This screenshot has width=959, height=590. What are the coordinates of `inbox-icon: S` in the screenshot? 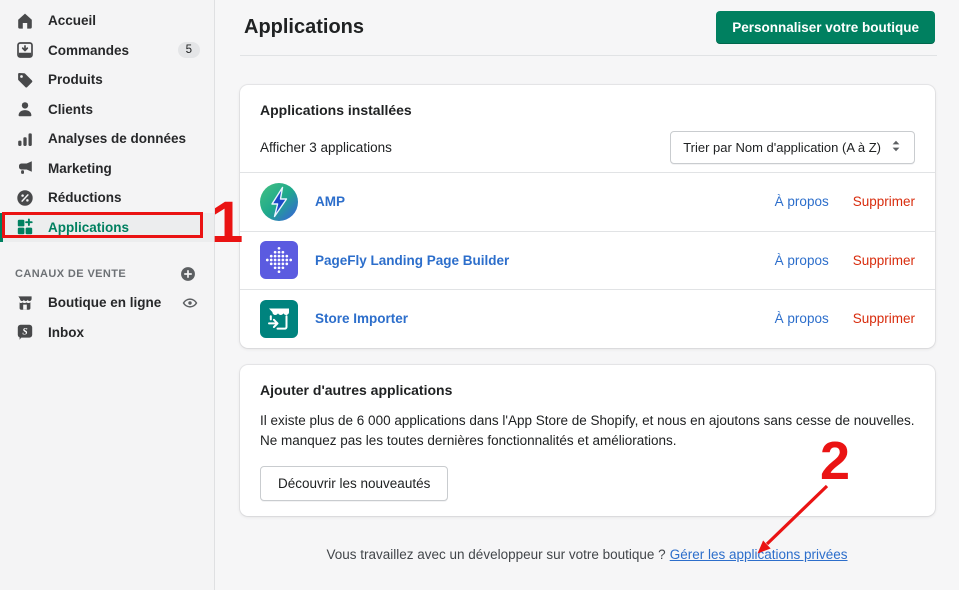 It's located at (25, 332).